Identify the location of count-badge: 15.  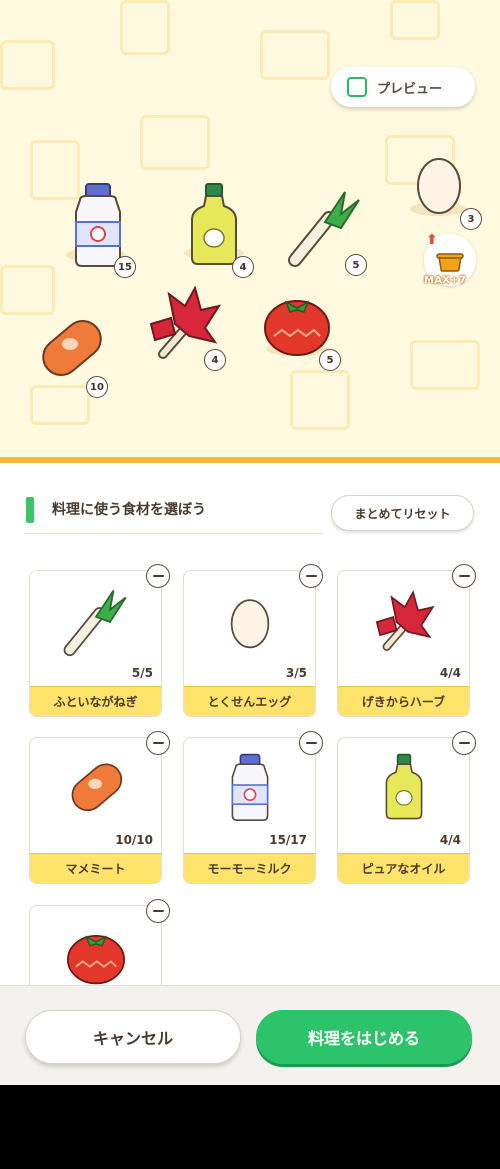
(125, 267).